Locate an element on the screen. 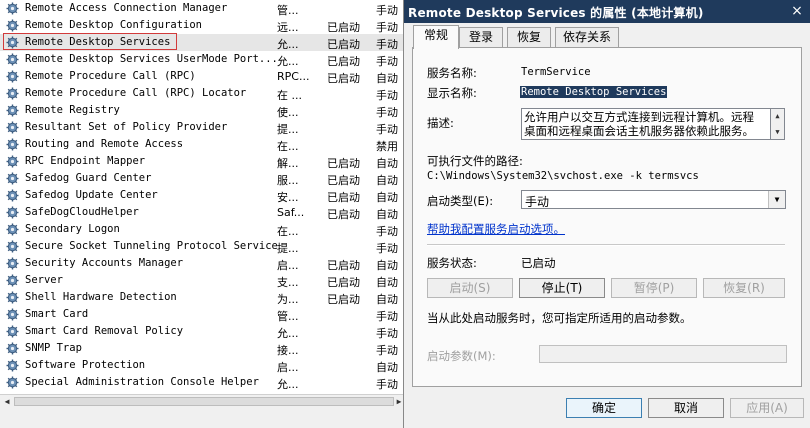  description-textbox: 允许用户以交互方式连接到远程计算机。远程桌面和远程桌面会话主机服务器依赖此服务。 is located at coordinates (646, 124).